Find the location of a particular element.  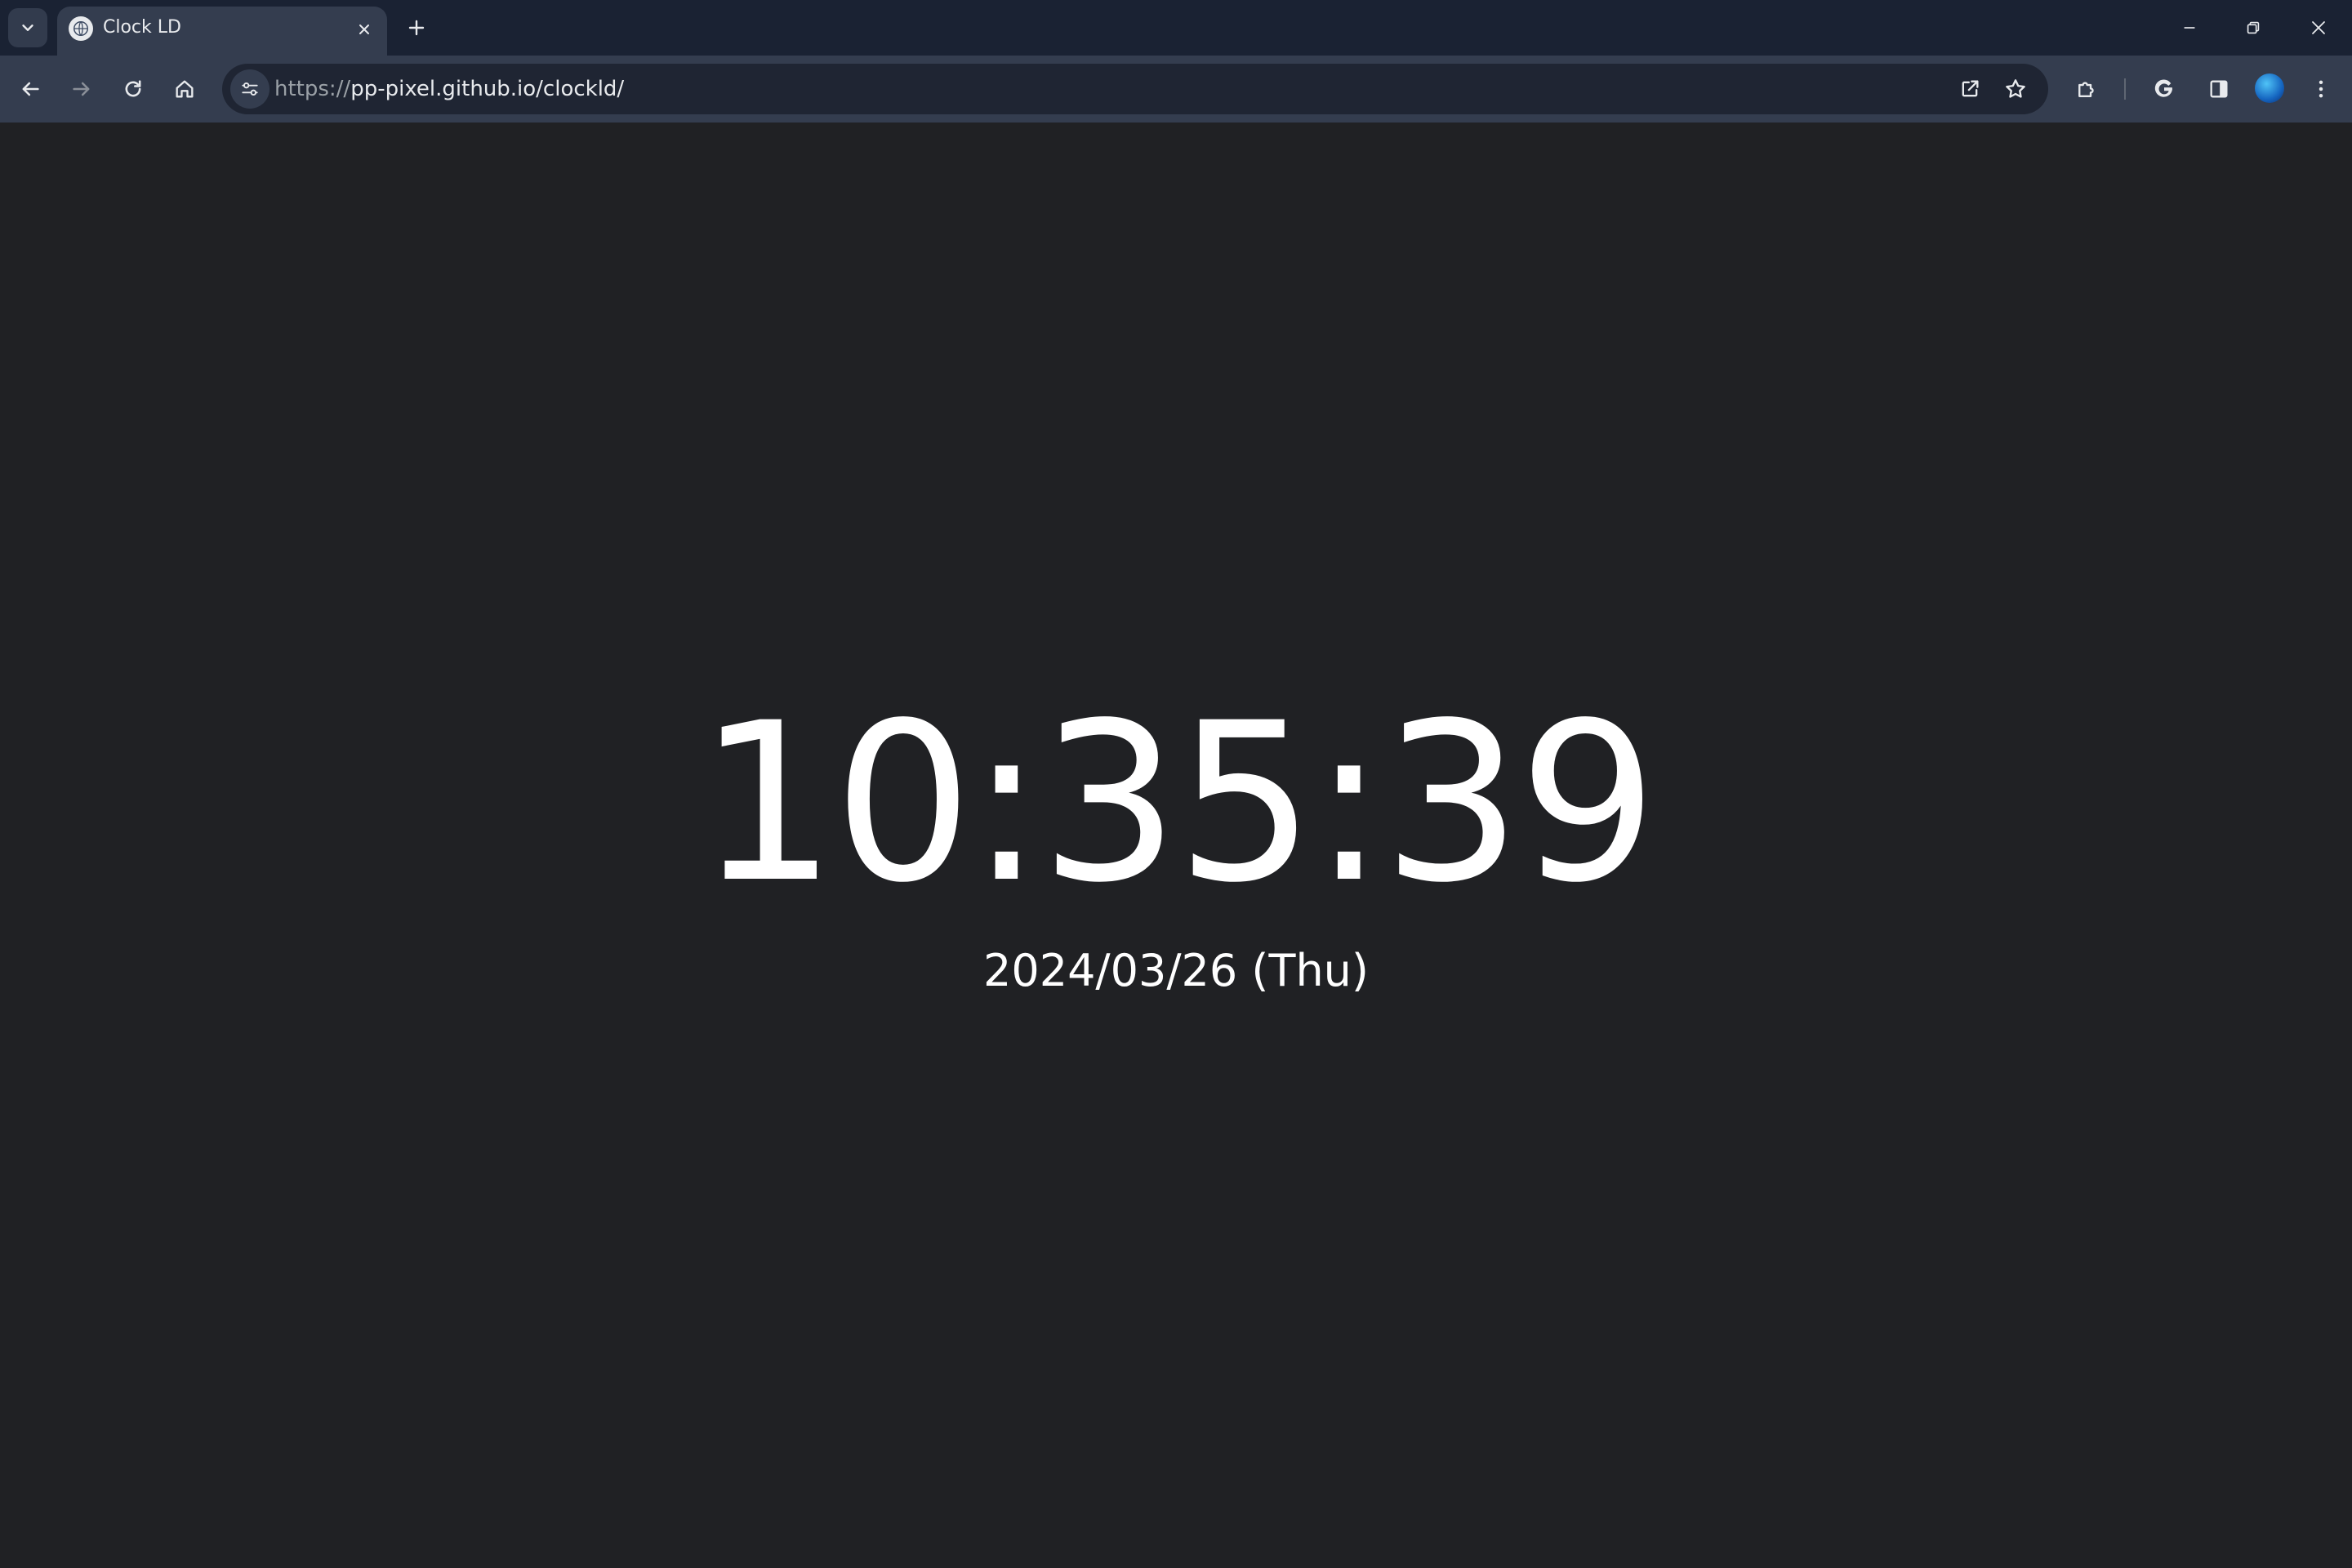

toolbar-separator is located at coordinates (2125, 89).